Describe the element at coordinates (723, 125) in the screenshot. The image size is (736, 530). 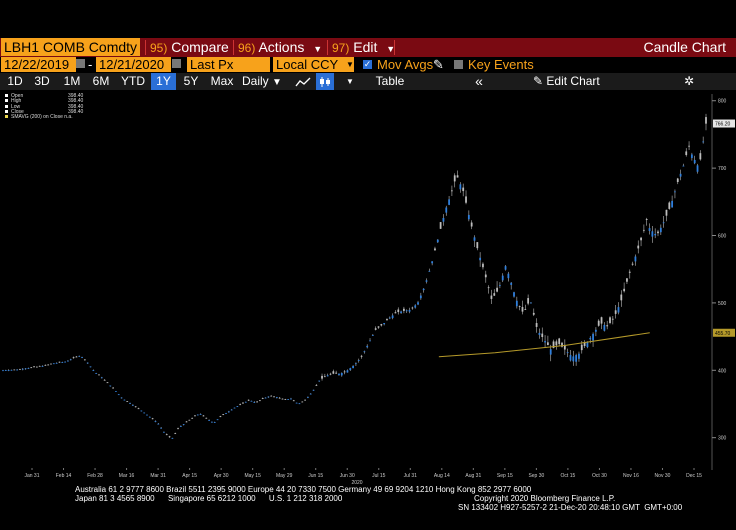
I see `last-price-label: 766.20` at that location.